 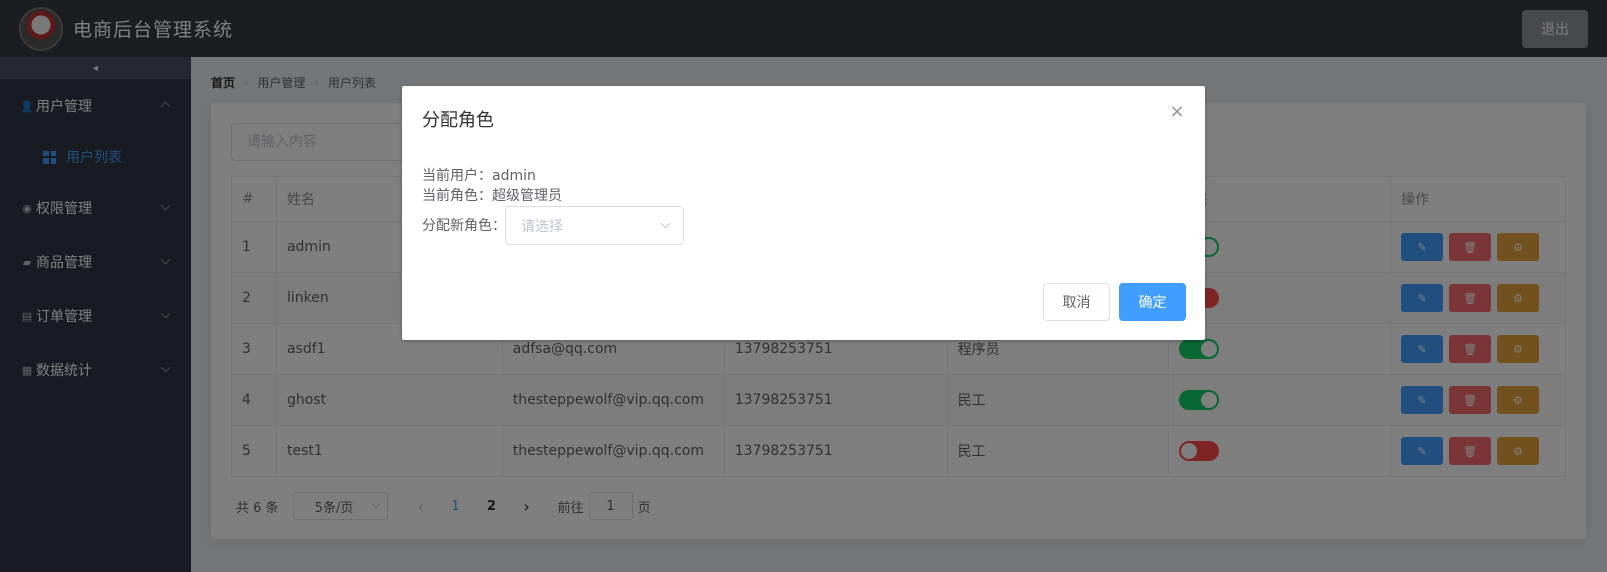 I want to click on dialog-title: 分配角色, so click(x=458, y=120).